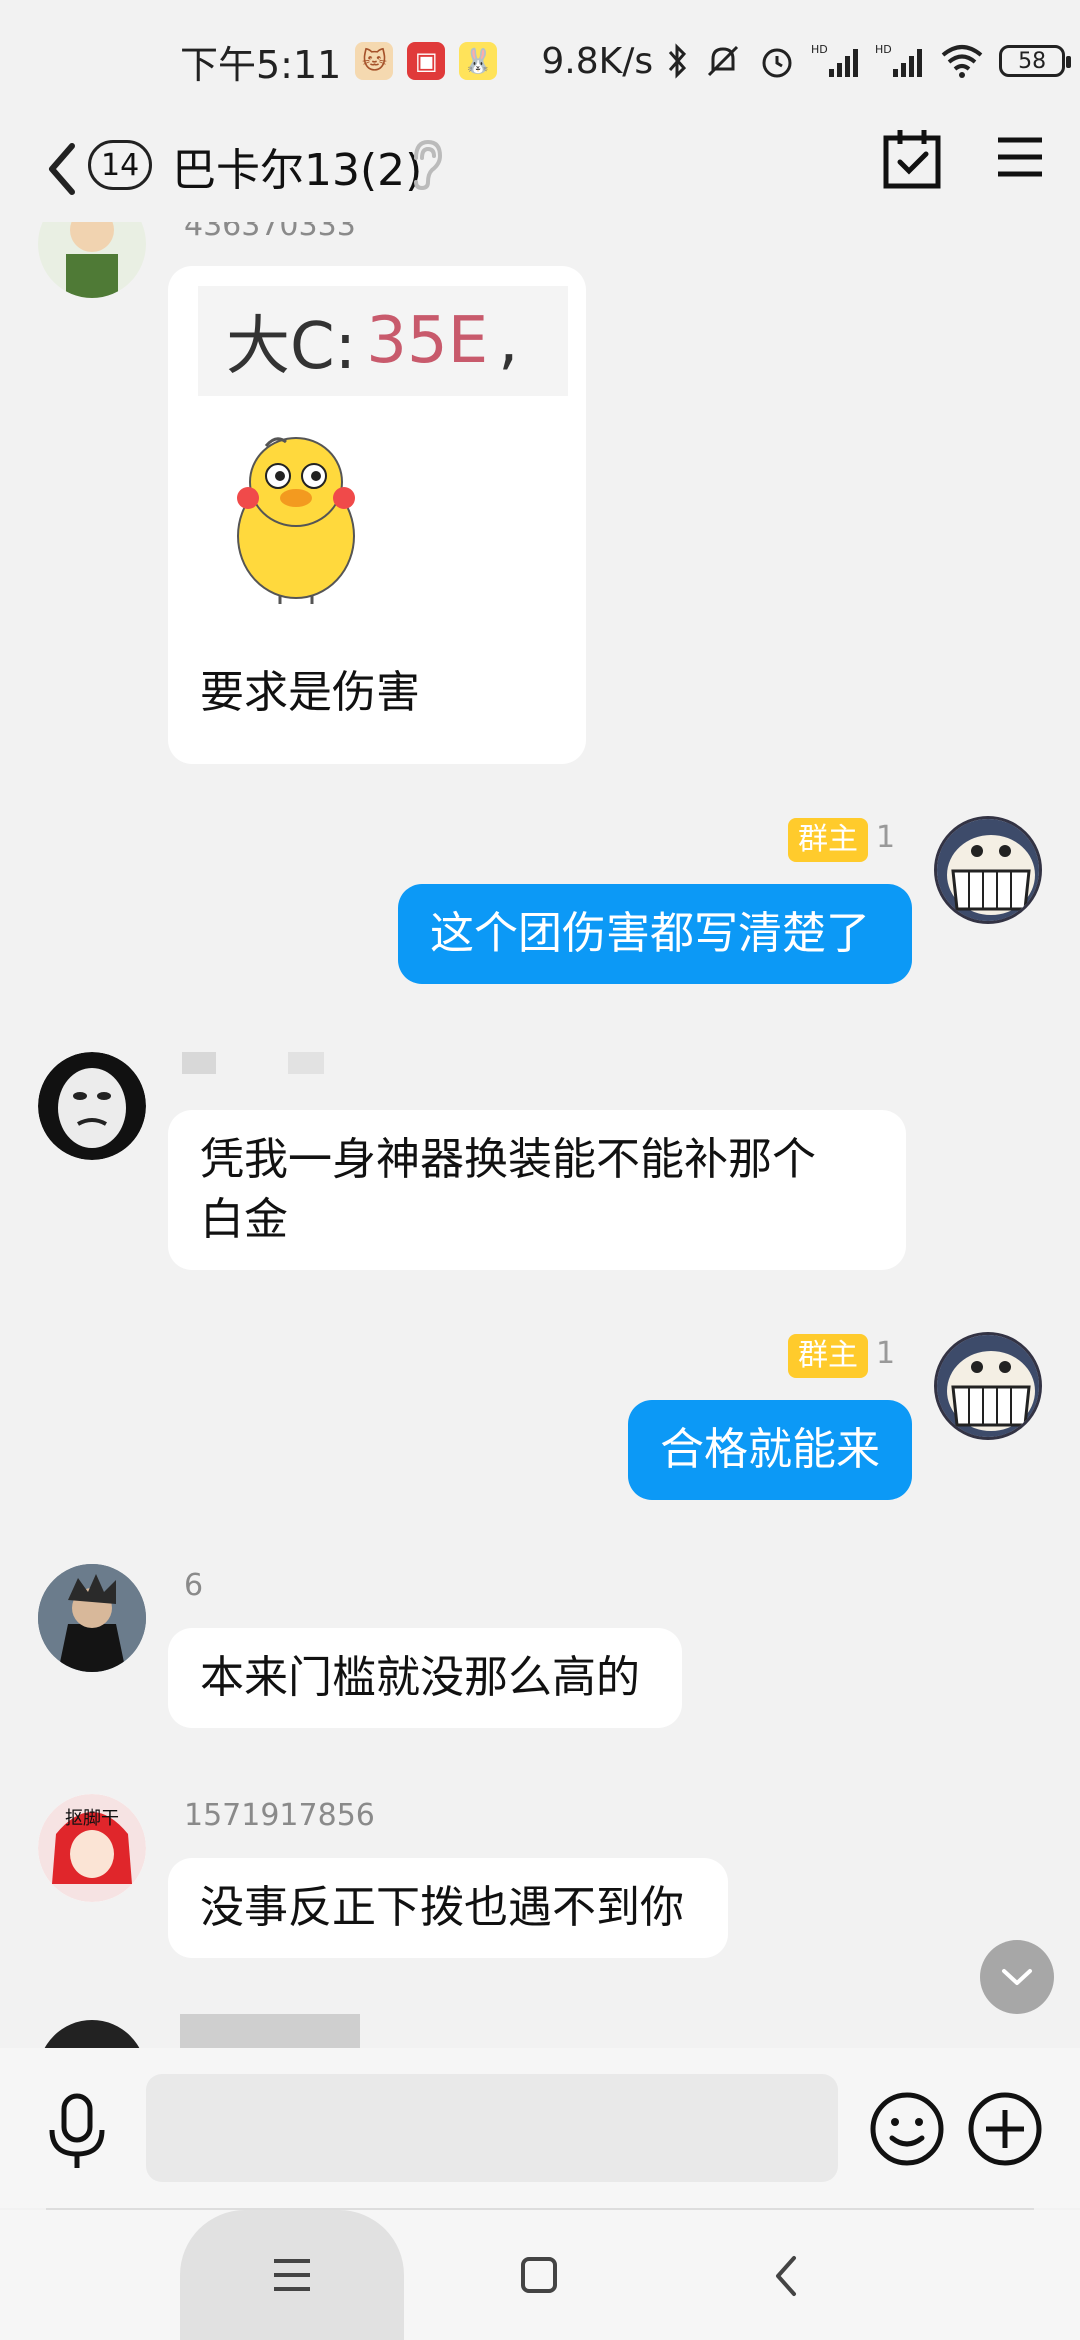  What do you see at coordinates (297, 166) in the screenshot?
I see `page-title: 巴卡尔13(2)` at bounding box center [297, 166].